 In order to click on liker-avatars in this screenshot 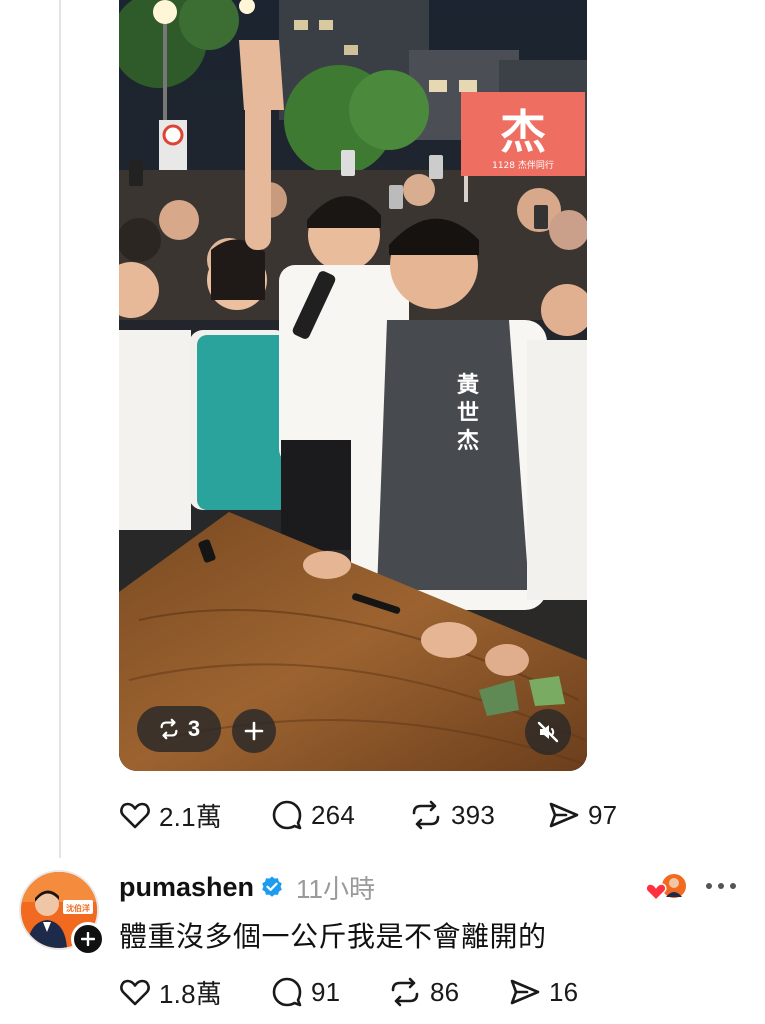, I will do `click(667, 888)`.